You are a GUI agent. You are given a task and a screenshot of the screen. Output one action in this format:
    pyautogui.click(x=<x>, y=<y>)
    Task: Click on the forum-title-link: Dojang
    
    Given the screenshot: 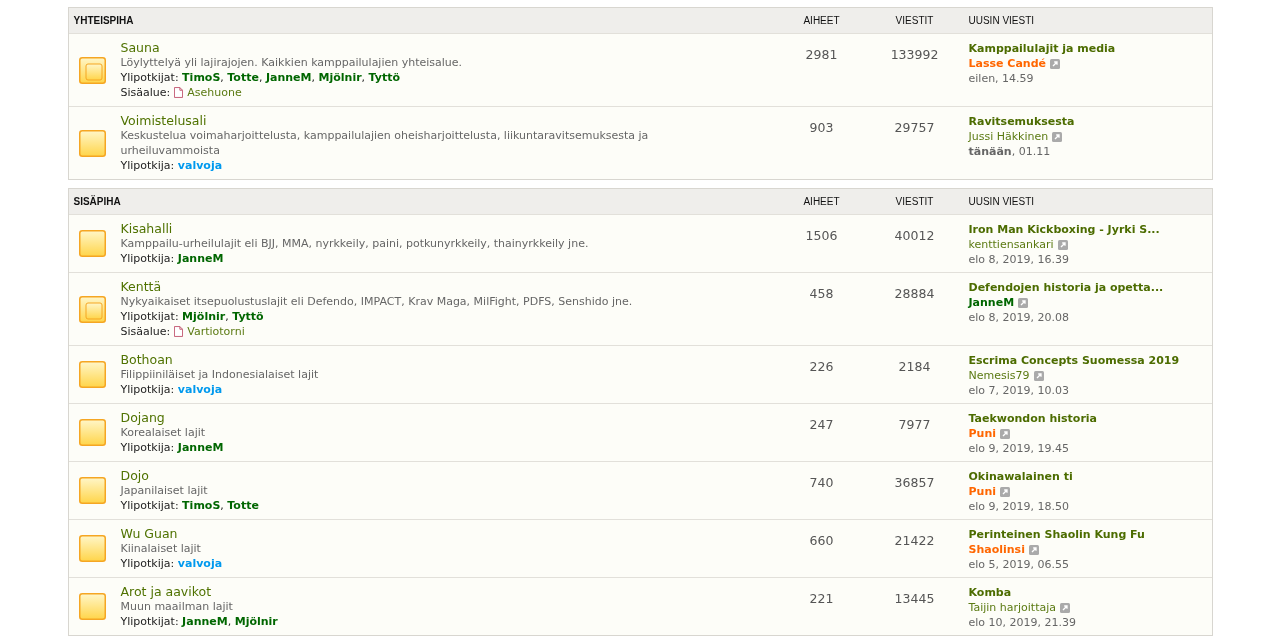 What is the action you would take?
    pyautogui.click(x=142, y=417)
    